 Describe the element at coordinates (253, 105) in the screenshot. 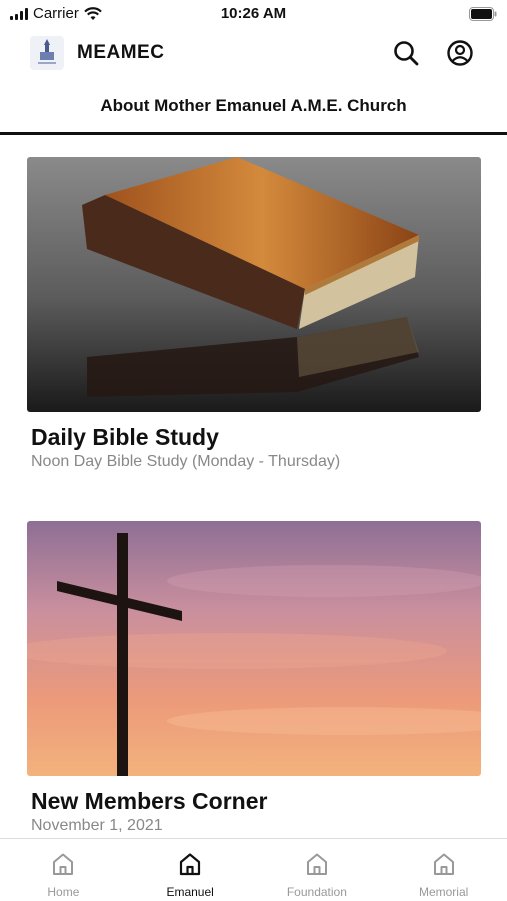

I see `section-title: About Mother Emanuel A.M.E. Church` at that location.